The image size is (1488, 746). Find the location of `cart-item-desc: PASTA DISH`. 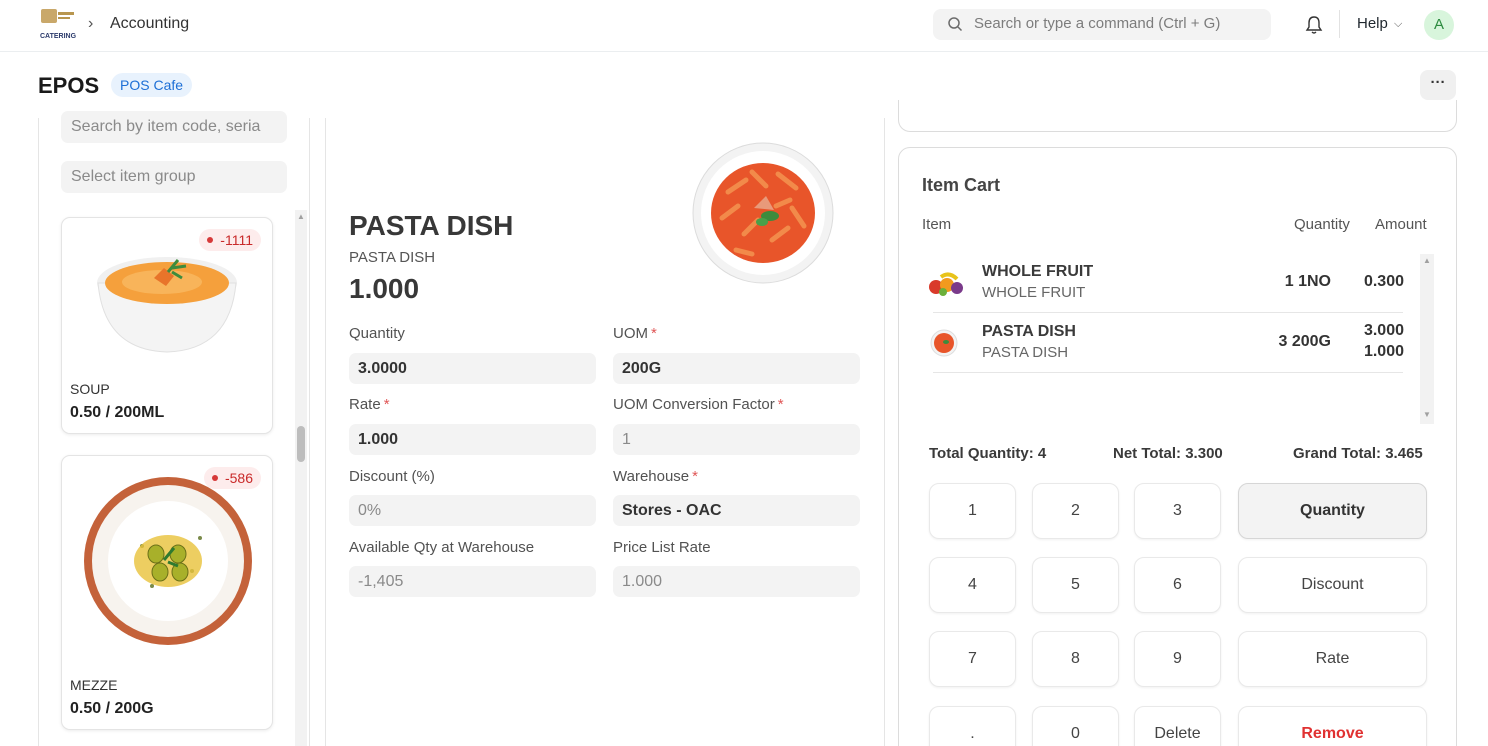

cart-item-desc: PASTA DISH is located at coordinates (1025, 352).